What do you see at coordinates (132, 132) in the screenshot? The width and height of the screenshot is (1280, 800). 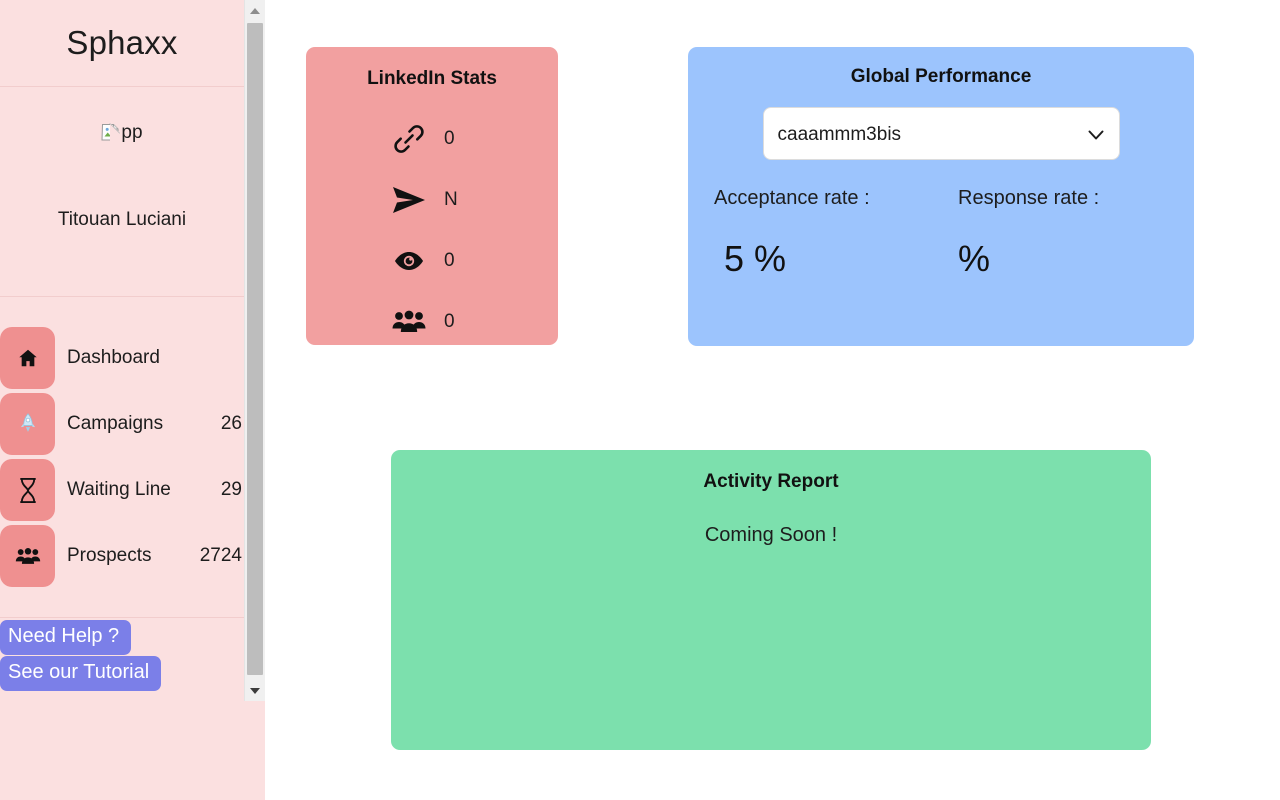 I see `avatar-alt-text: pp` at bounding box center [132, 132].